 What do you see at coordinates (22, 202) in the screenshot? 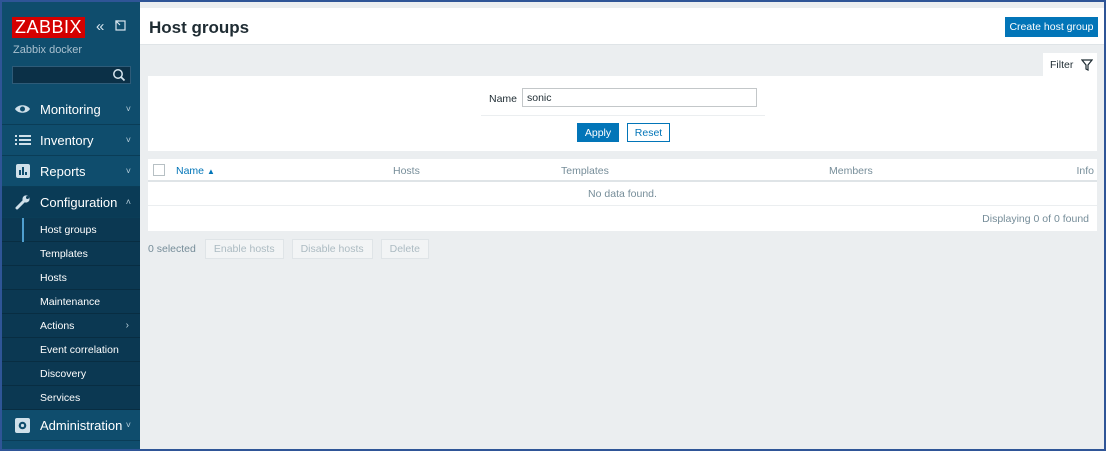
I see `wrench-icon` at bounding box center [22, 202].